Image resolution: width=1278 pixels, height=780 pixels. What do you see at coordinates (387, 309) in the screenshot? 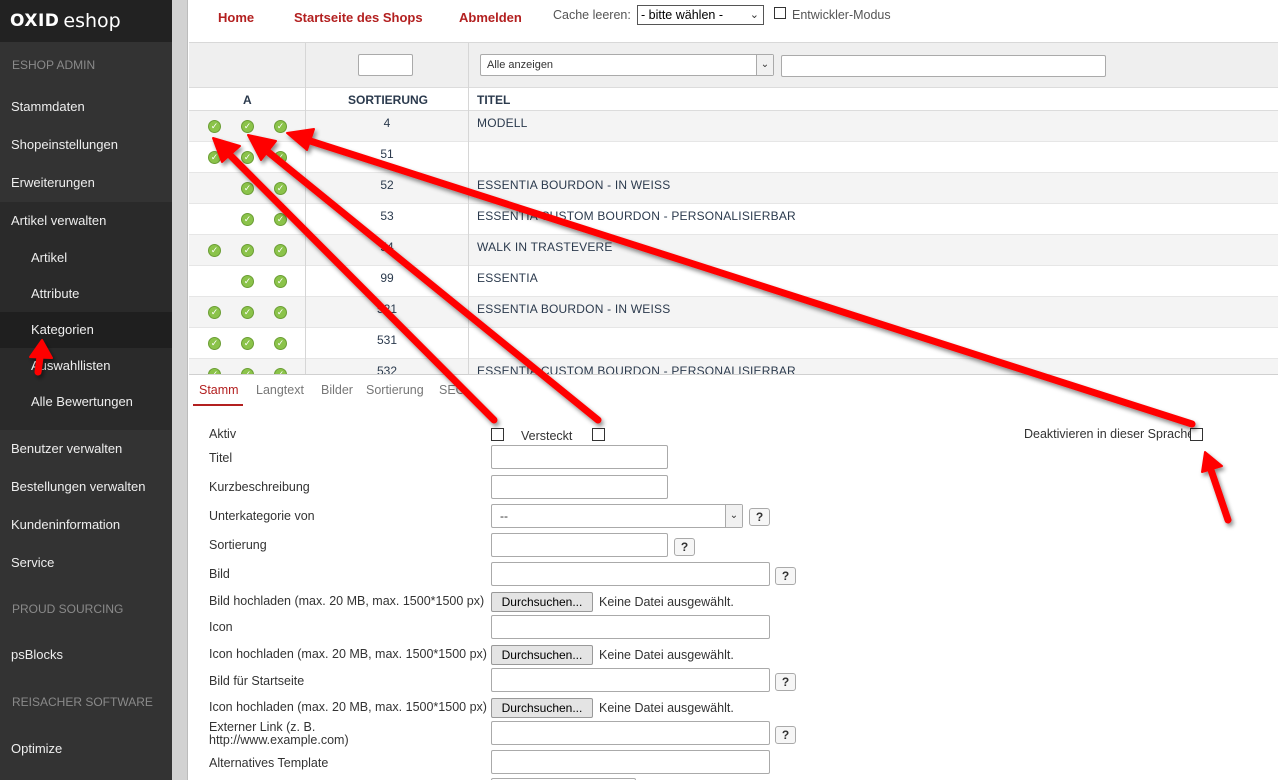
I see `row-sort-value: 521` at bounding box center [387, 309].